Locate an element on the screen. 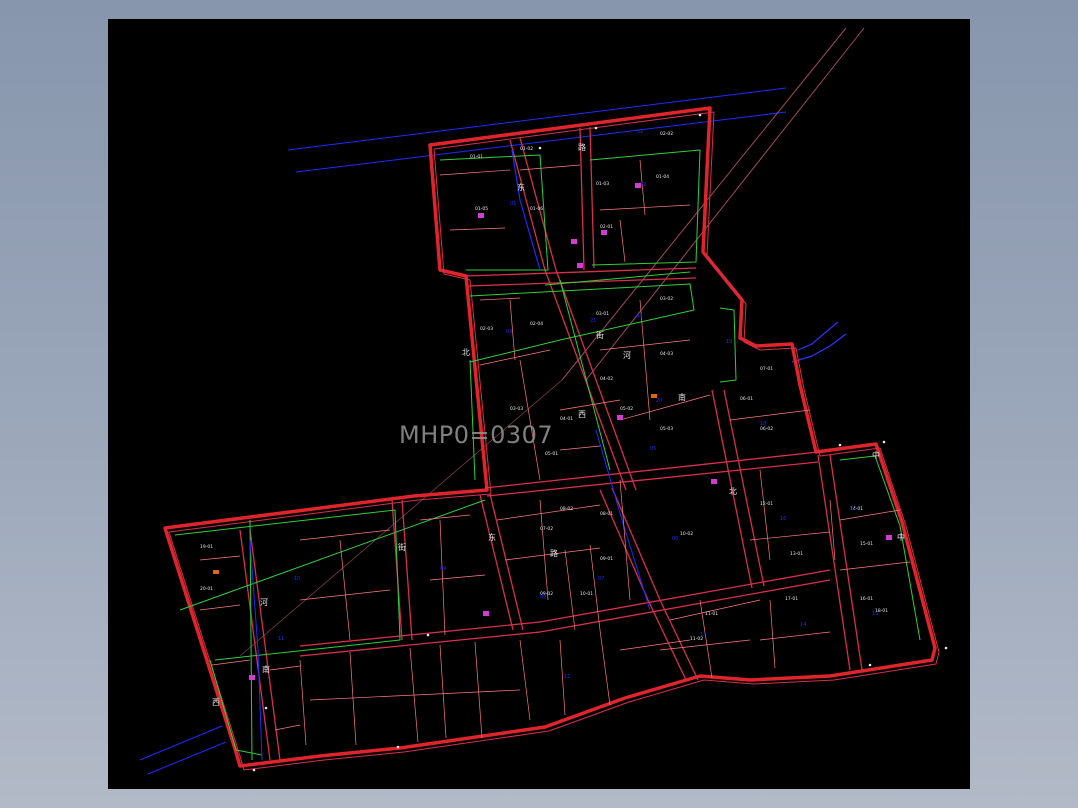 The height and width of the screenshot is (808, 1078). parcel-code-label: 16-01 is located at coordinates (866, 599).